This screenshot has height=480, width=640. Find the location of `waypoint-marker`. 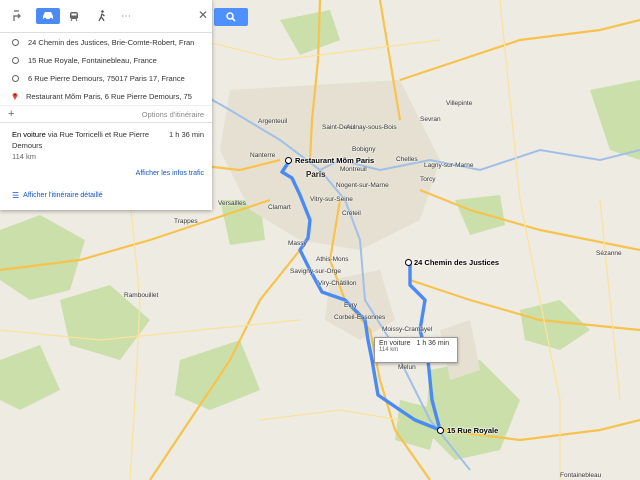

waypoint-marker is located at coordinates (440, 430).